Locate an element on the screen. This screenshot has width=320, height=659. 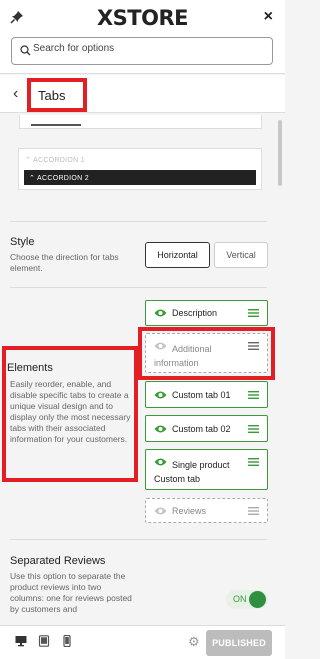
tab-item-single-product-custom-tab: Single product Custom tab is located at coordinates (206, 469).